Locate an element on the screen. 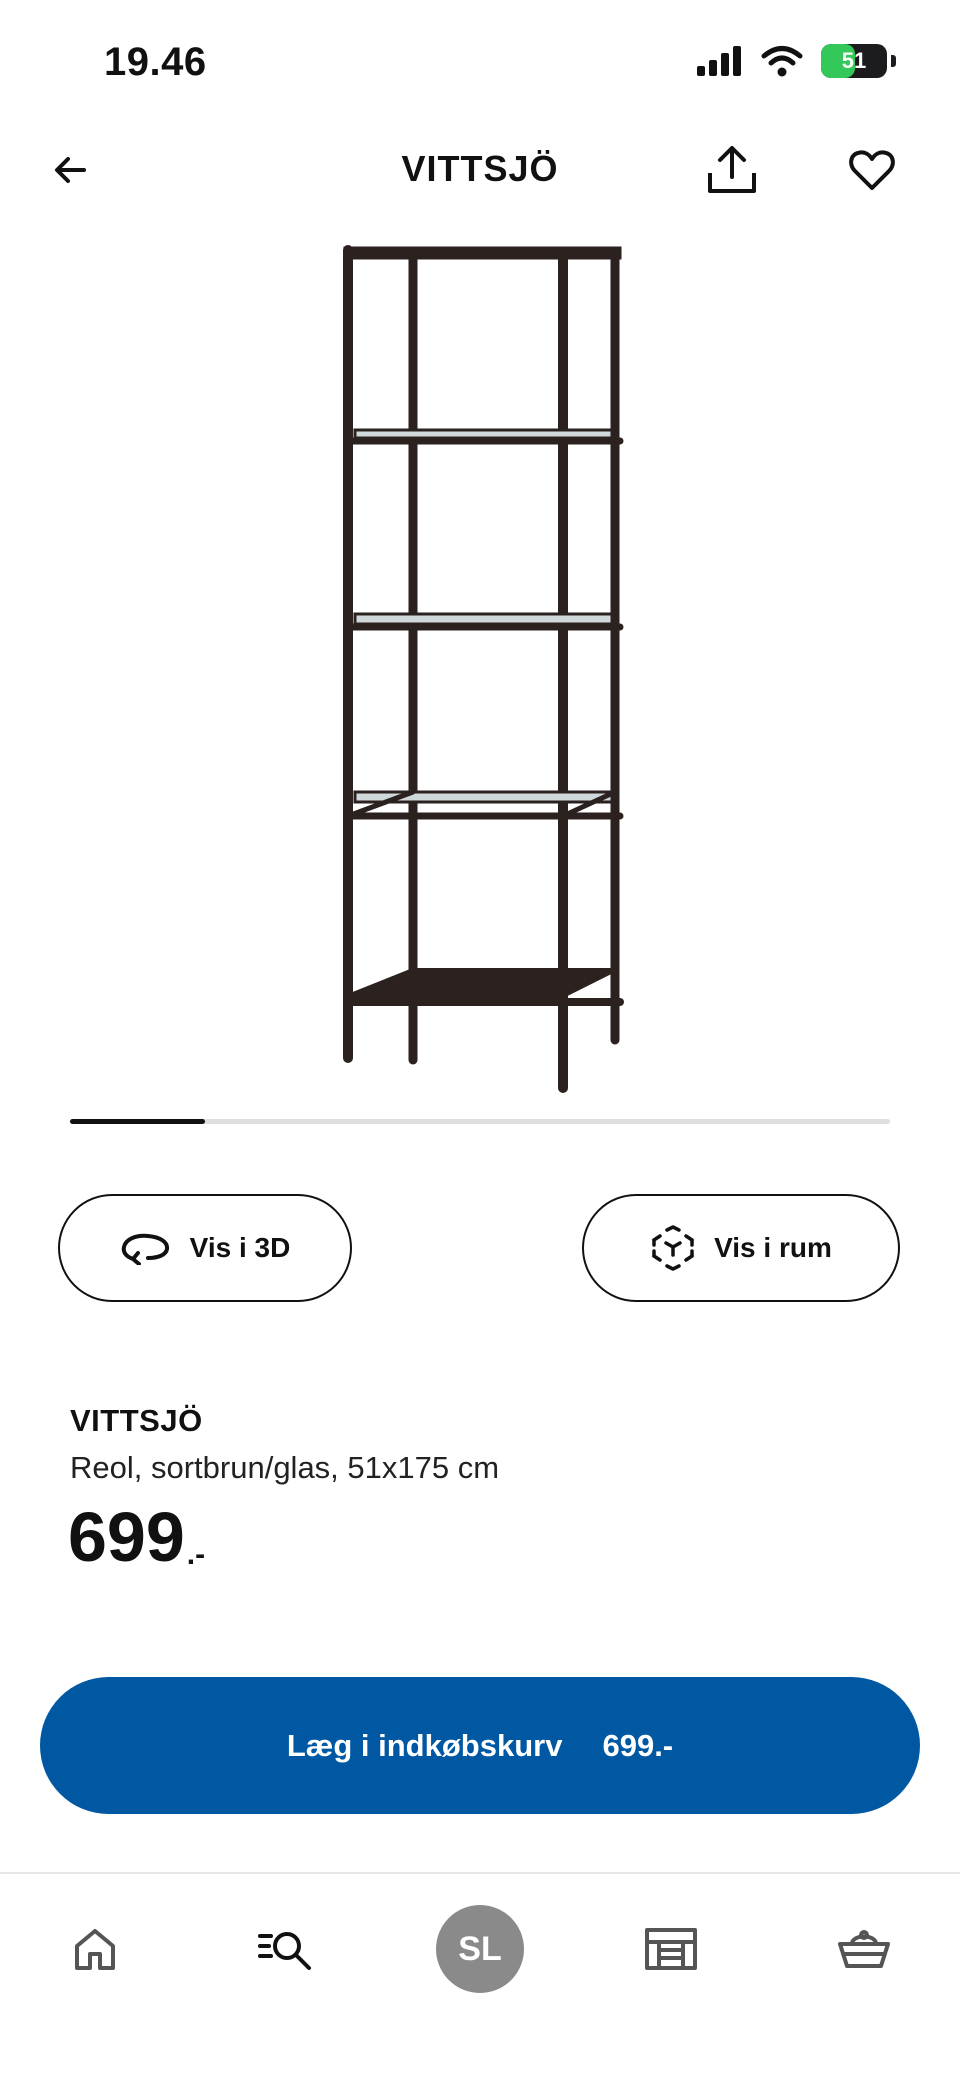  heart-icon is located at coordinates (872, 170).